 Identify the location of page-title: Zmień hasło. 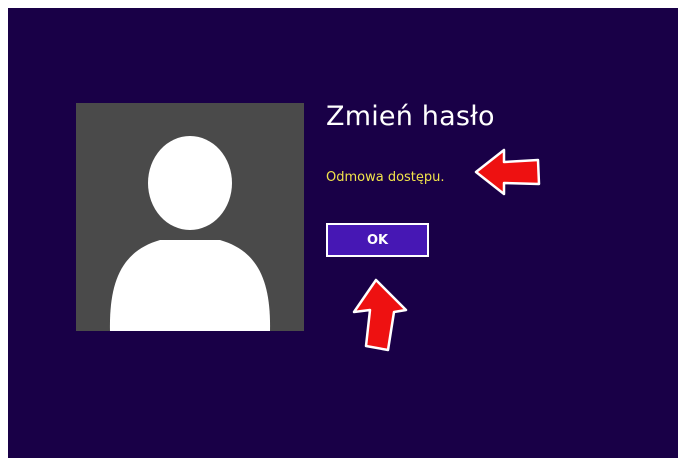
(410, 116).